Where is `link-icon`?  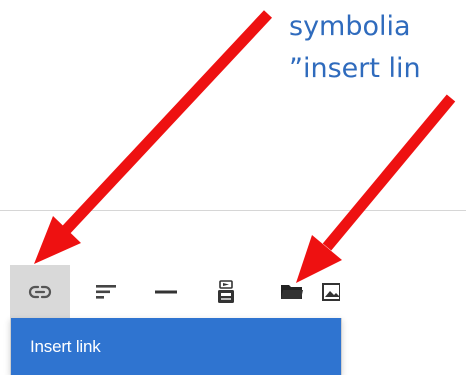 link-icon is located at coordinates (40, 291).